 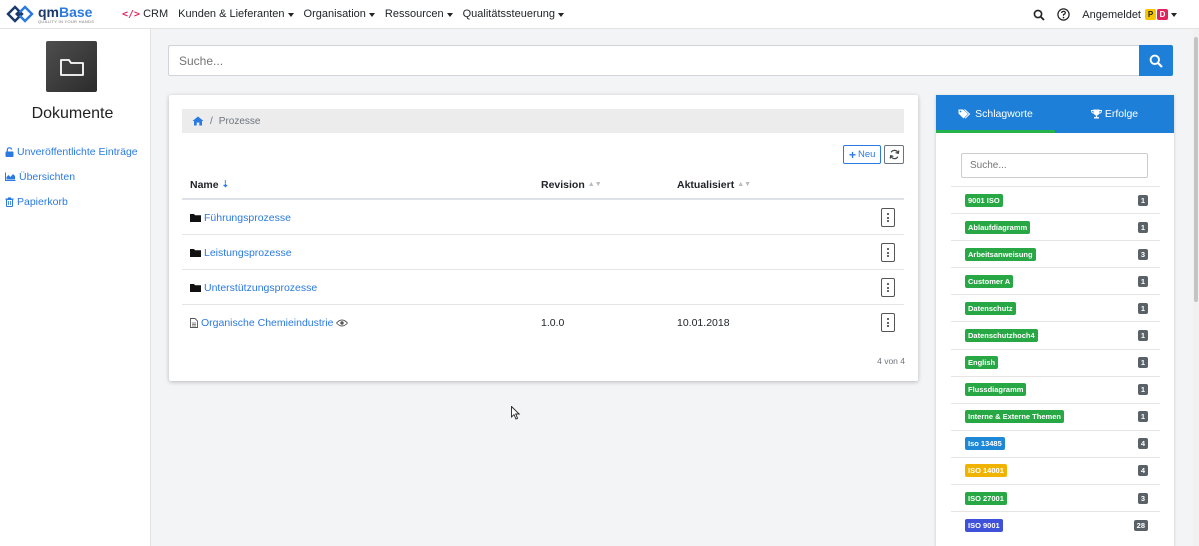 I want to click on brand-logo: qmBase QUALITY IN YOUR HANDS, so click(x=58, y=14).